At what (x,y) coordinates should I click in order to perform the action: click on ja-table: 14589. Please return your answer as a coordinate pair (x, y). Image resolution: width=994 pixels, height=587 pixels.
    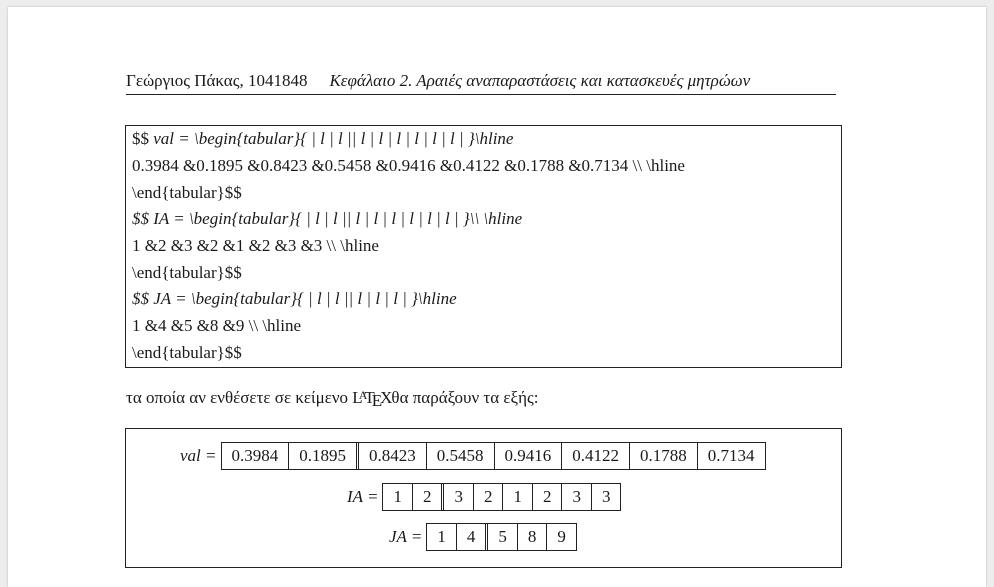
    Looking at the image, I should click on (501, 537).